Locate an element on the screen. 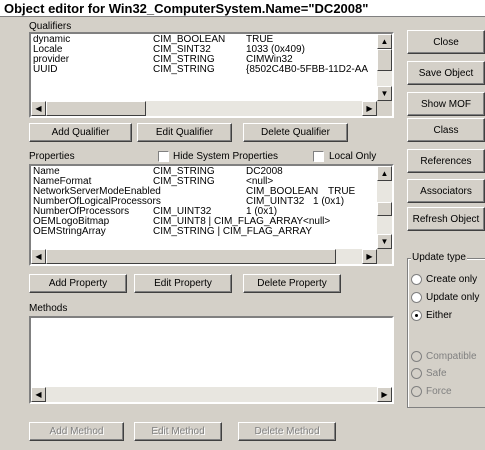 Image resolution: width=485 pixels, height=450 pixels. compatible-label: Compatible is located at coordinates (451, 356).